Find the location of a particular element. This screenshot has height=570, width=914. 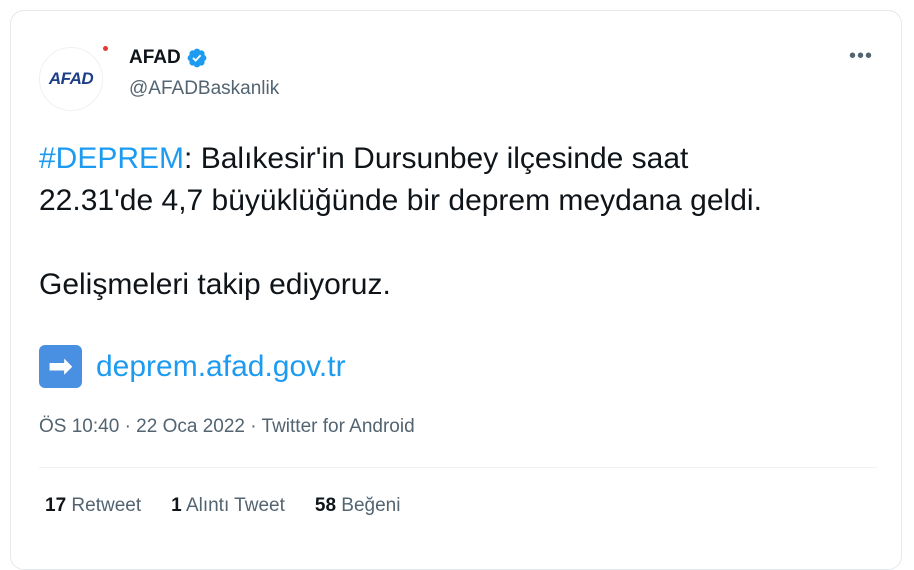

quotes-stat: 1 Alıntı Tweet is located at coordinates (228, 506).